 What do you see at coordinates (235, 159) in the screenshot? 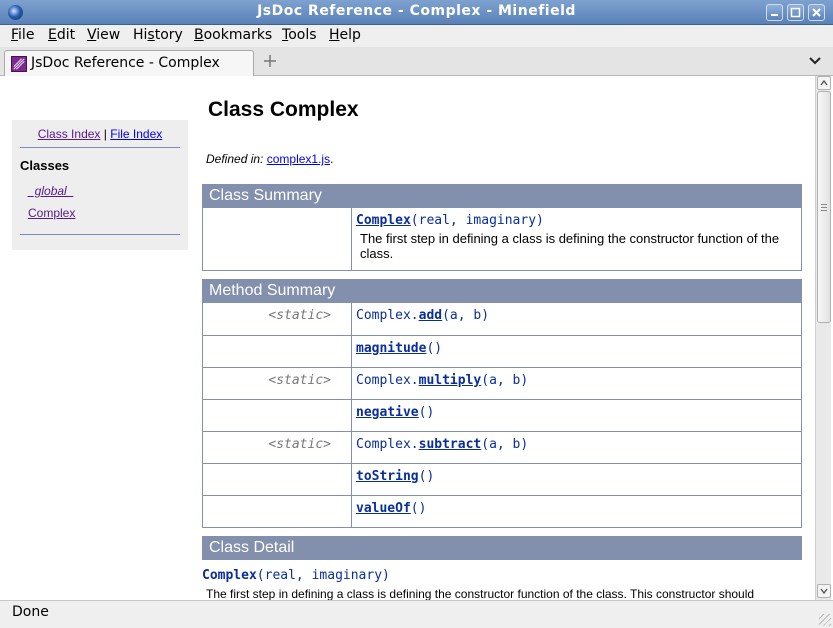
I see `defined-in-label: Defined in:` at bounding box center [235, 159].